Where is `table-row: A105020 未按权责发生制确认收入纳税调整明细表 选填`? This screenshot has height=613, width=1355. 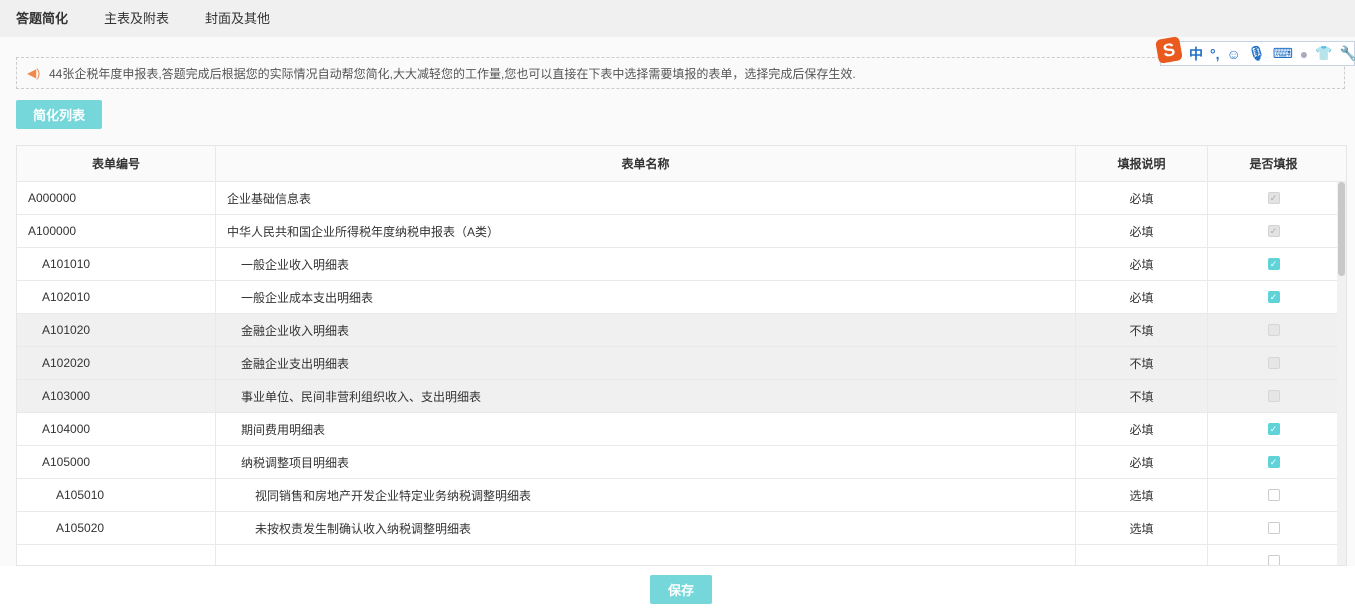
table-row: A105020 未按权责发生制确认收入纳税调整明细表 选填 is located at coordinates (681, 528).